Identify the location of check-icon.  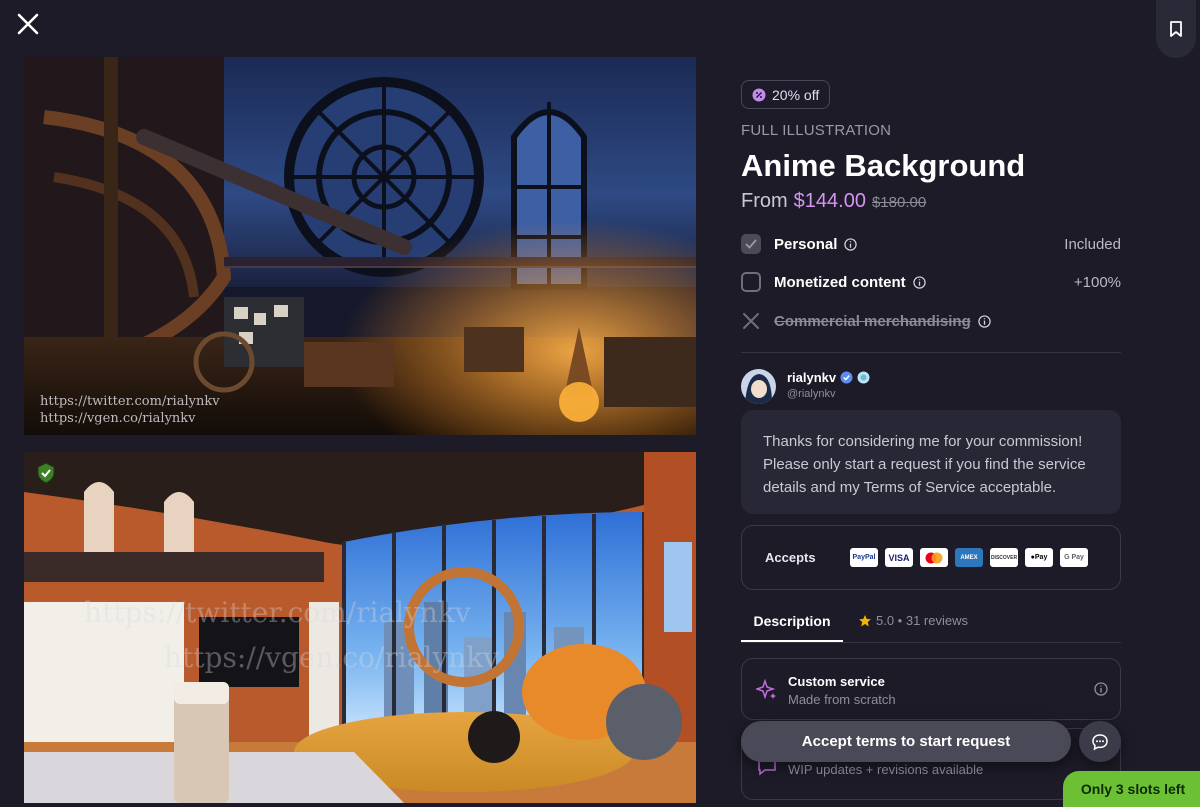
(751, 244).